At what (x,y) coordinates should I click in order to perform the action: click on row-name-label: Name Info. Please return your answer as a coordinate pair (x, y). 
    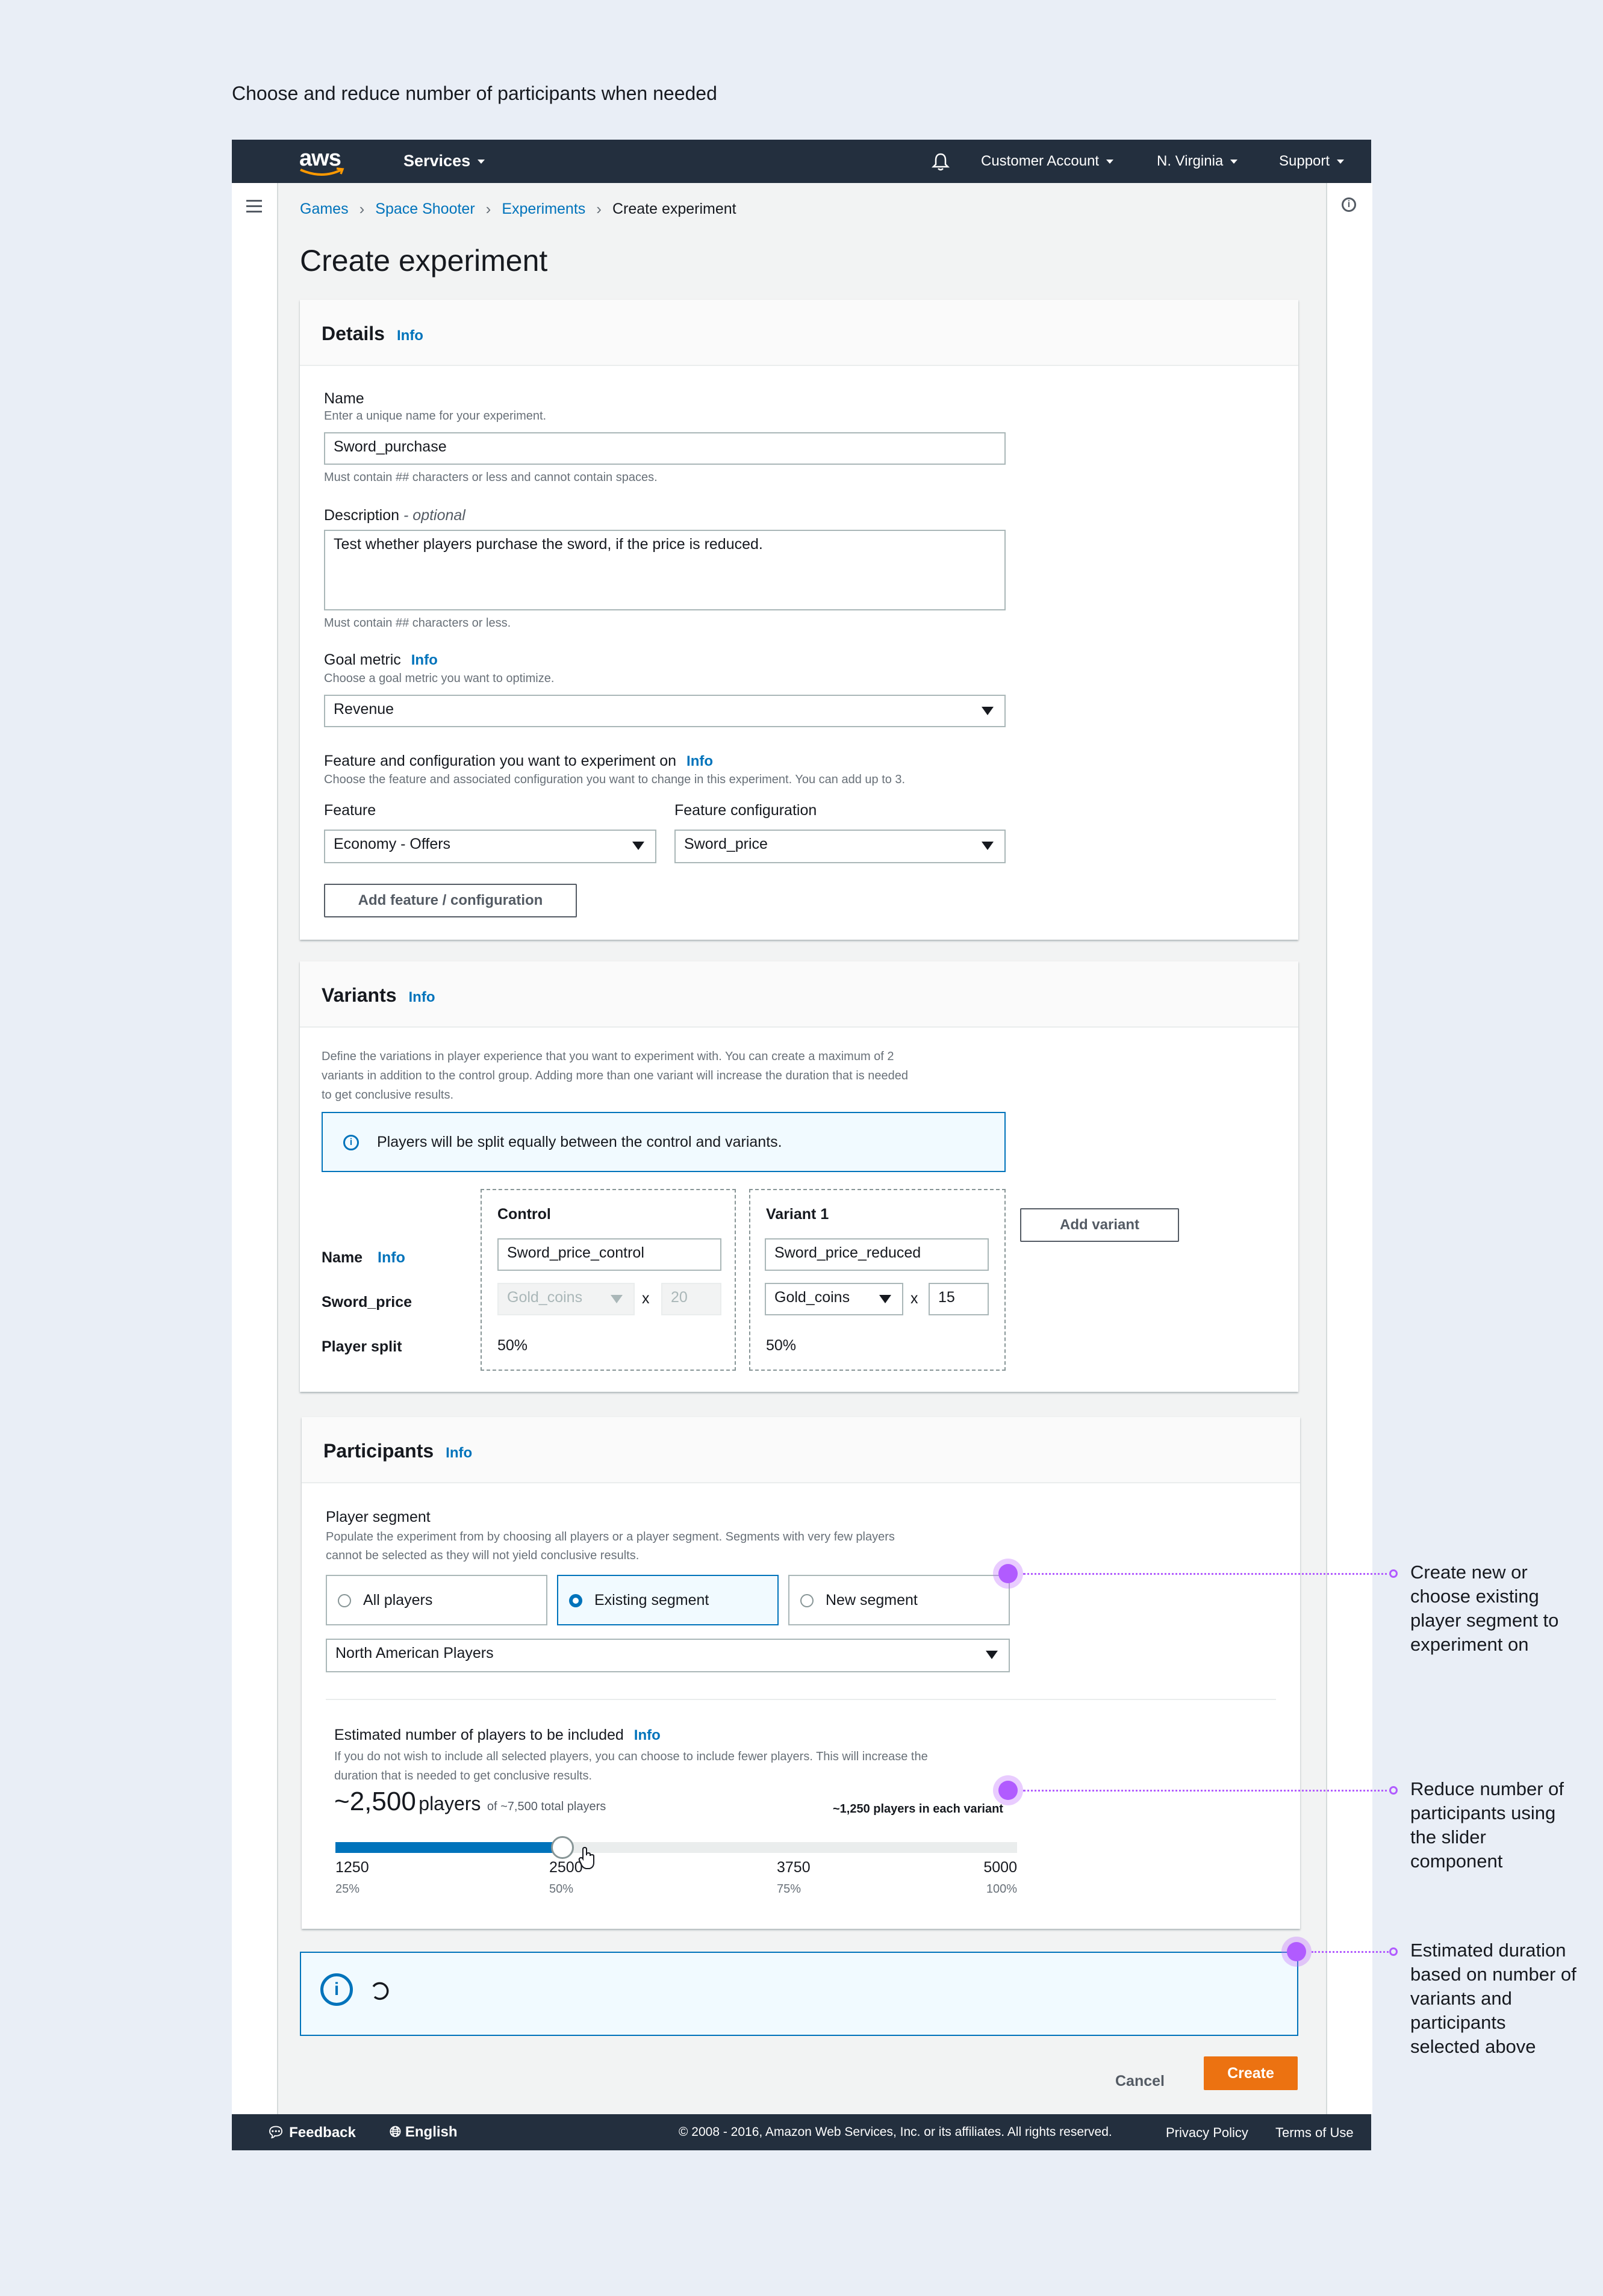
    Looking at the image, I should click on (363, 1257).